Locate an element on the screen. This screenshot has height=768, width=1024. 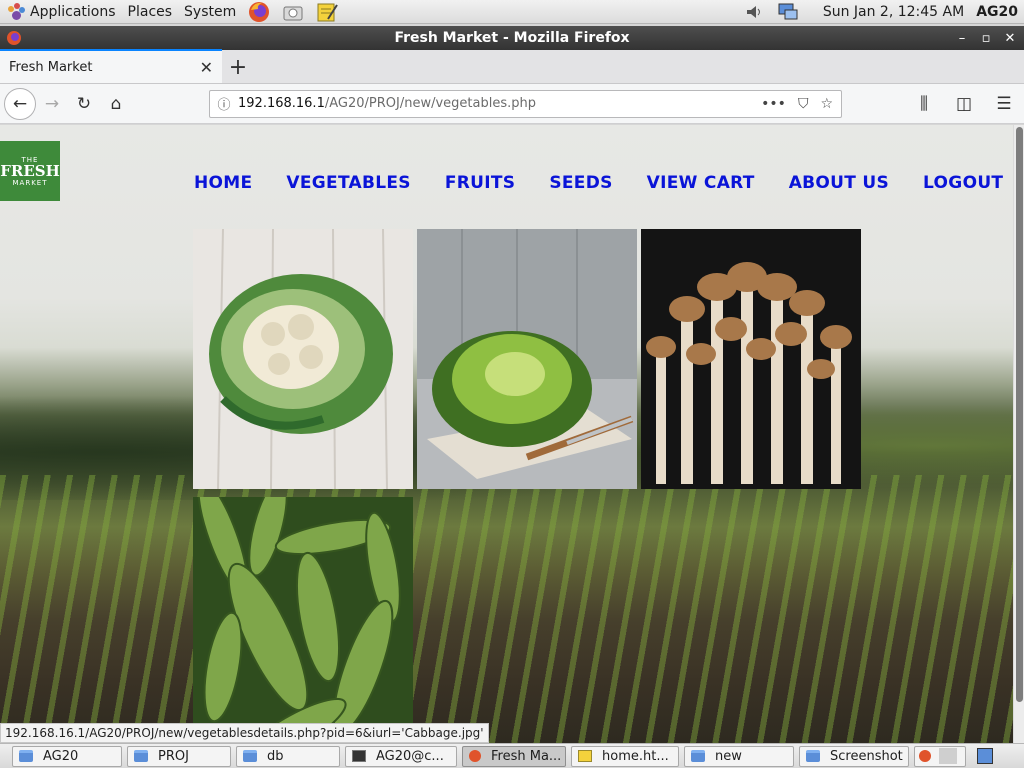
task-ag20: AG20 is located at coordinates (67, 756).